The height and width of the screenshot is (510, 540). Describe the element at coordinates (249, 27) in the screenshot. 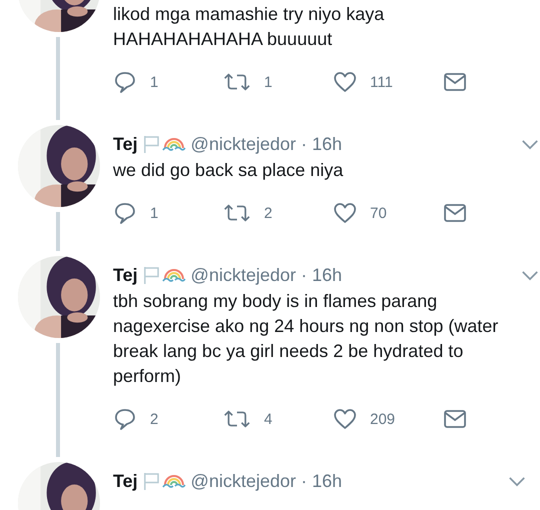

I see `tweet-text: likod mga mamashie try niyo kaya HAHAHAHAHAHA buuuuut` at that location.